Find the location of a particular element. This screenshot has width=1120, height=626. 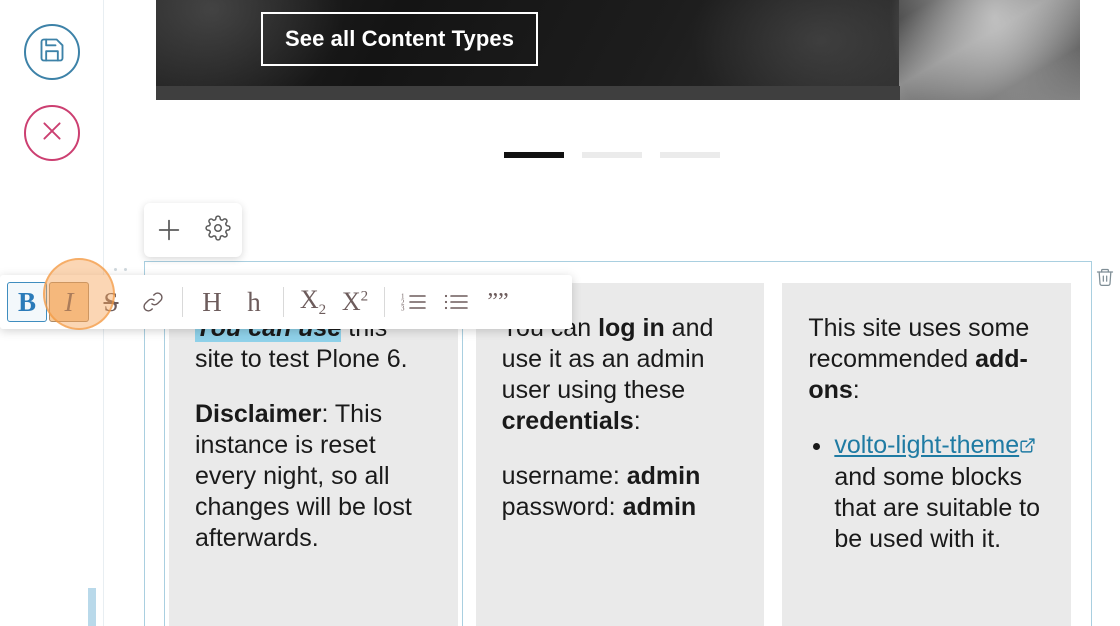

carousel-indicators is located at coordinates (612, 155).